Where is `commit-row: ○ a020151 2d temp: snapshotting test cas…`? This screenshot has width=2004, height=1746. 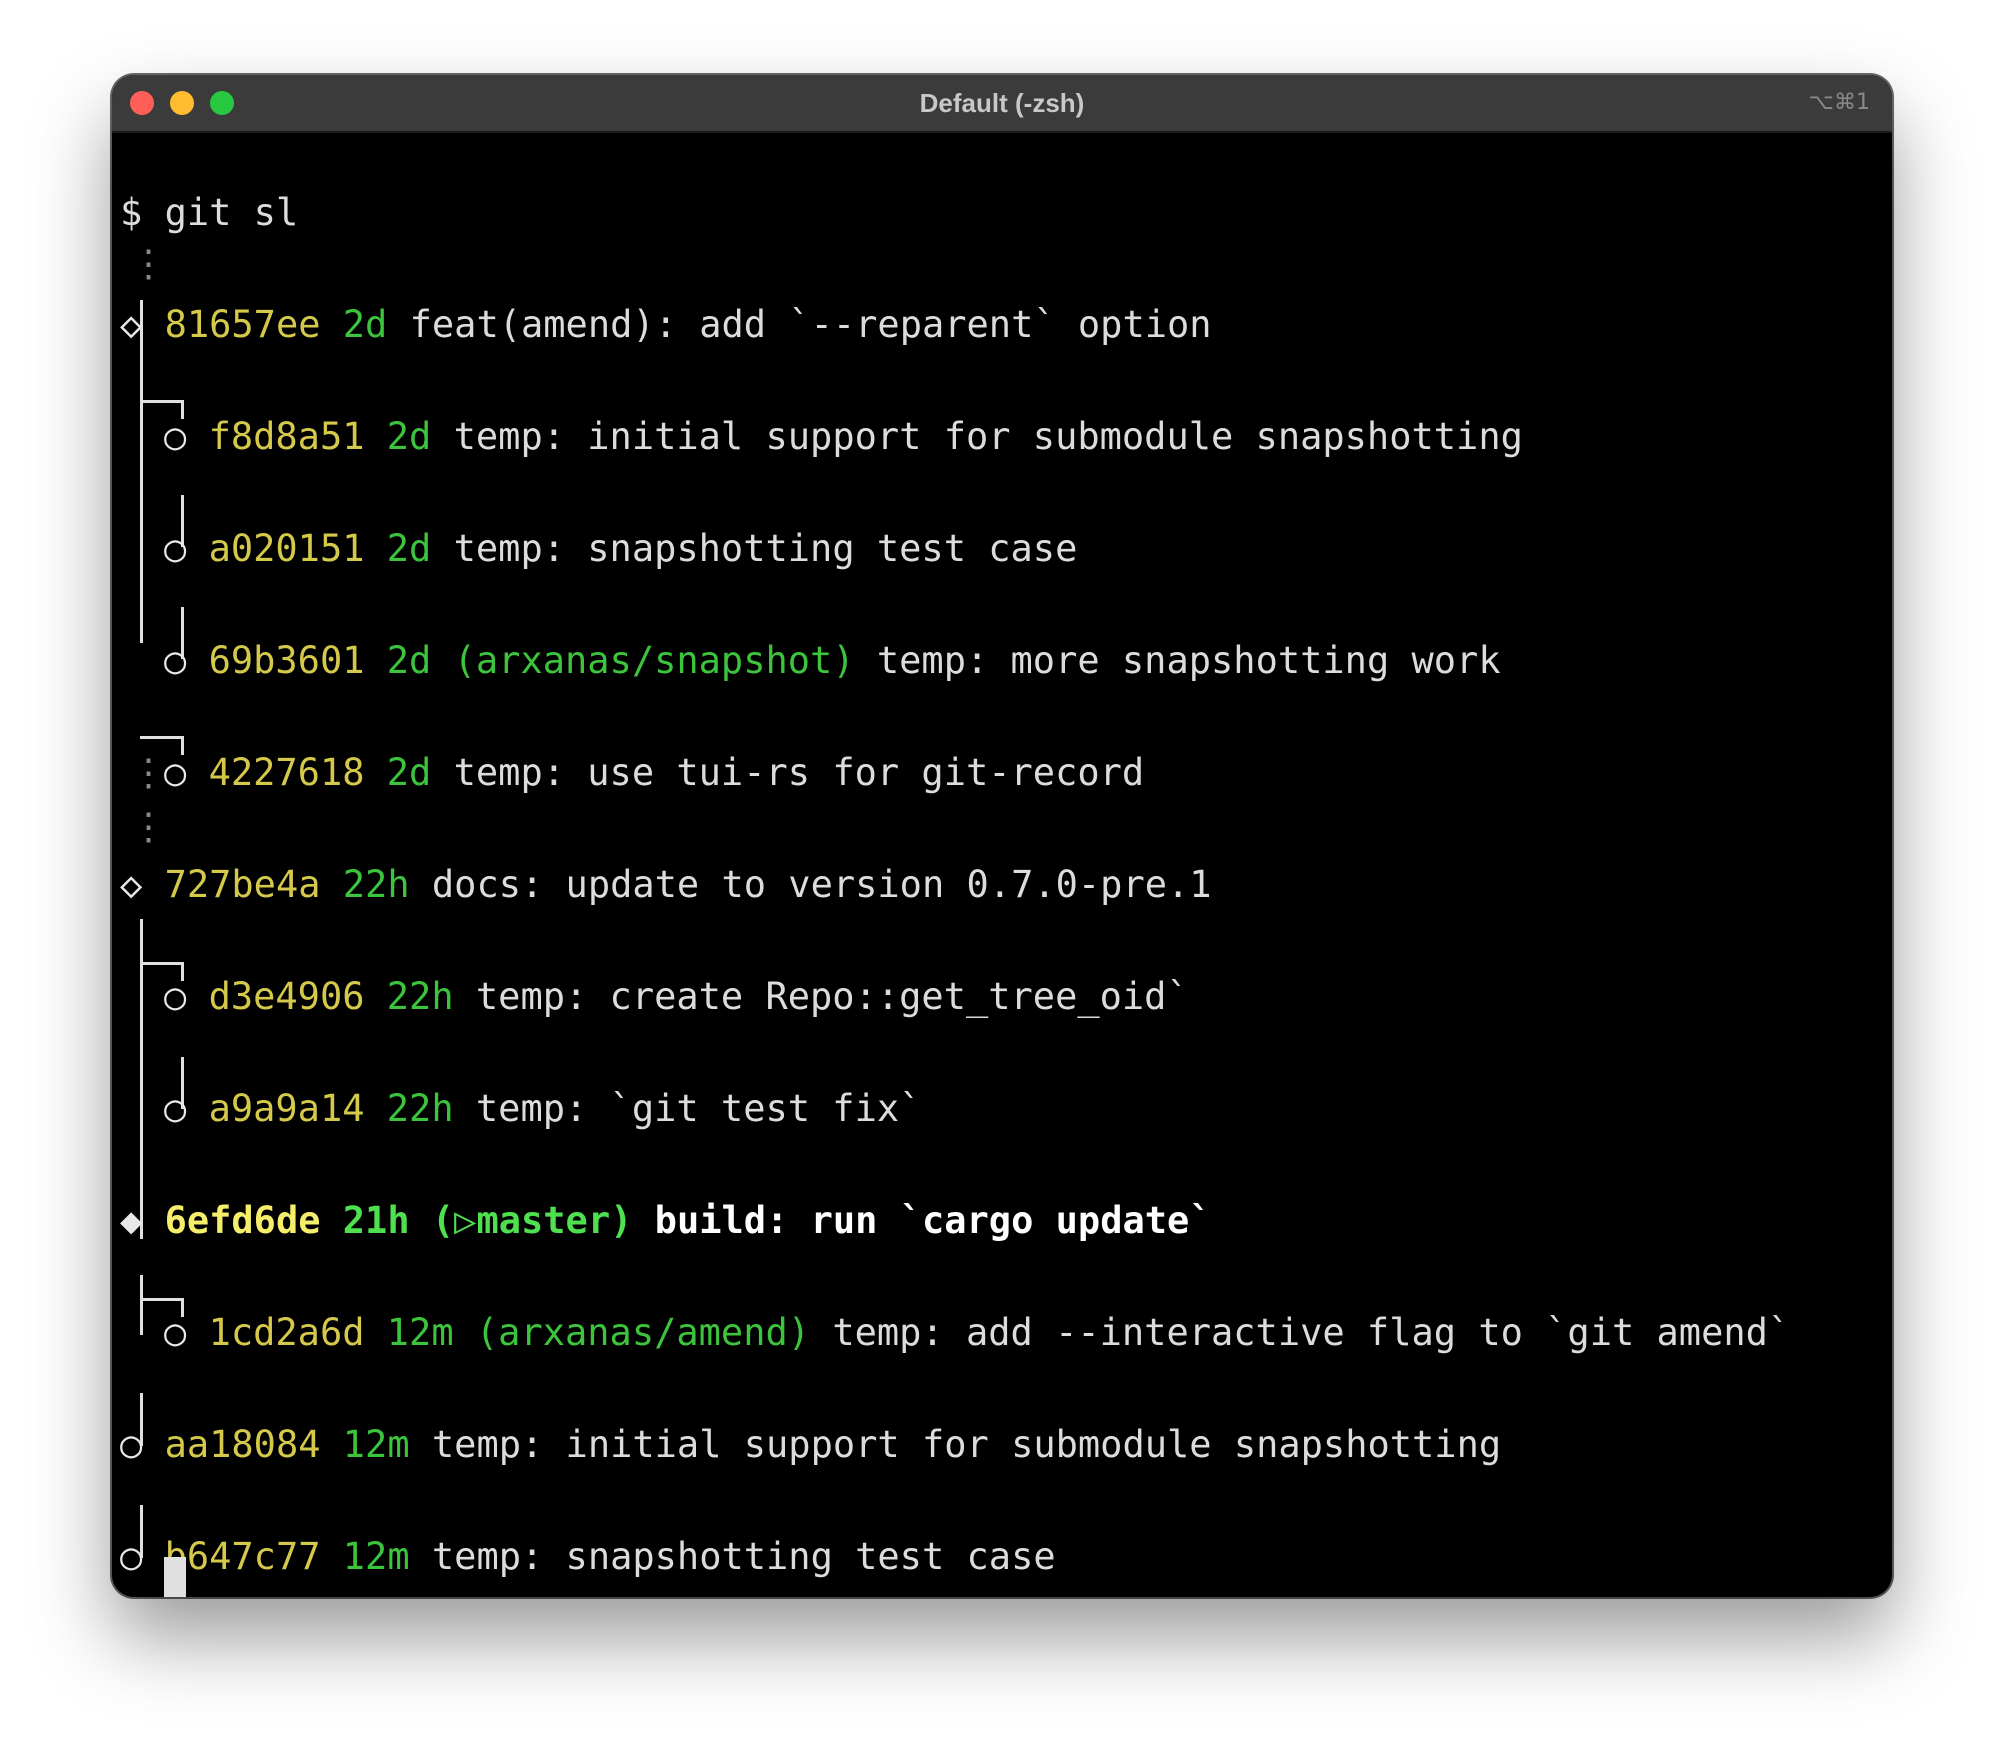 commit-row: ○ a020151 2d temp: snapshotting test cas… is located at coordinates (620, 549).